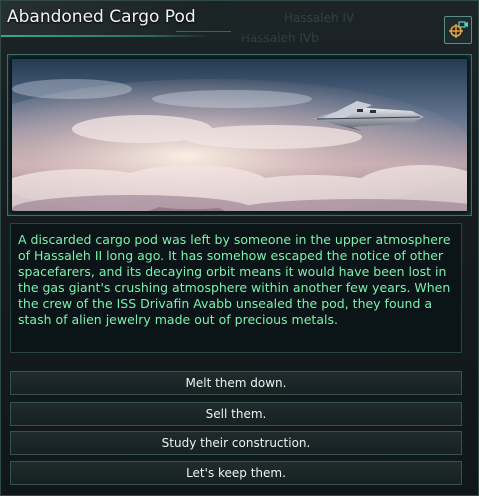  What do you see at coordinates (203, 31) in the screenshot?
I see `title-accent-line` at bounding box center [203, 31].